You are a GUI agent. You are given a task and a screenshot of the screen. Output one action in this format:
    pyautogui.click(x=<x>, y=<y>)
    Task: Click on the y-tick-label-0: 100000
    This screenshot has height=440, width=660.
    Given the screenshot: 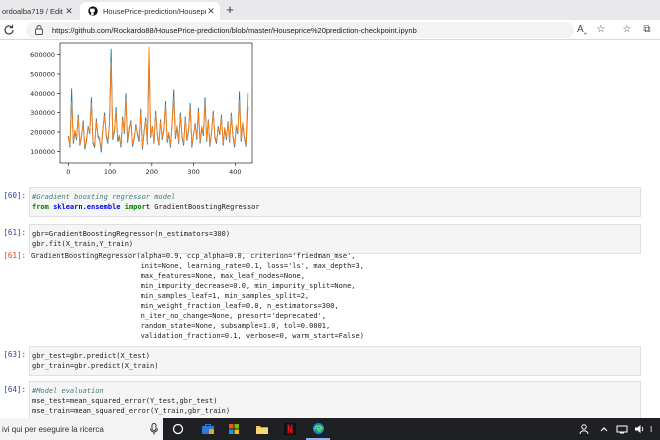 What is the action you would take?
    pyautogui.click(x=42, y=152)
    